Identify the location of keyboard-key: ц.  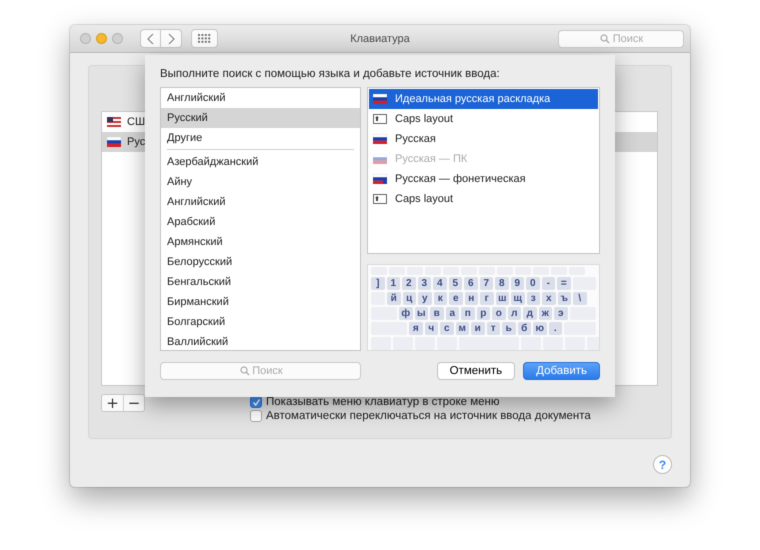
(409, 298).